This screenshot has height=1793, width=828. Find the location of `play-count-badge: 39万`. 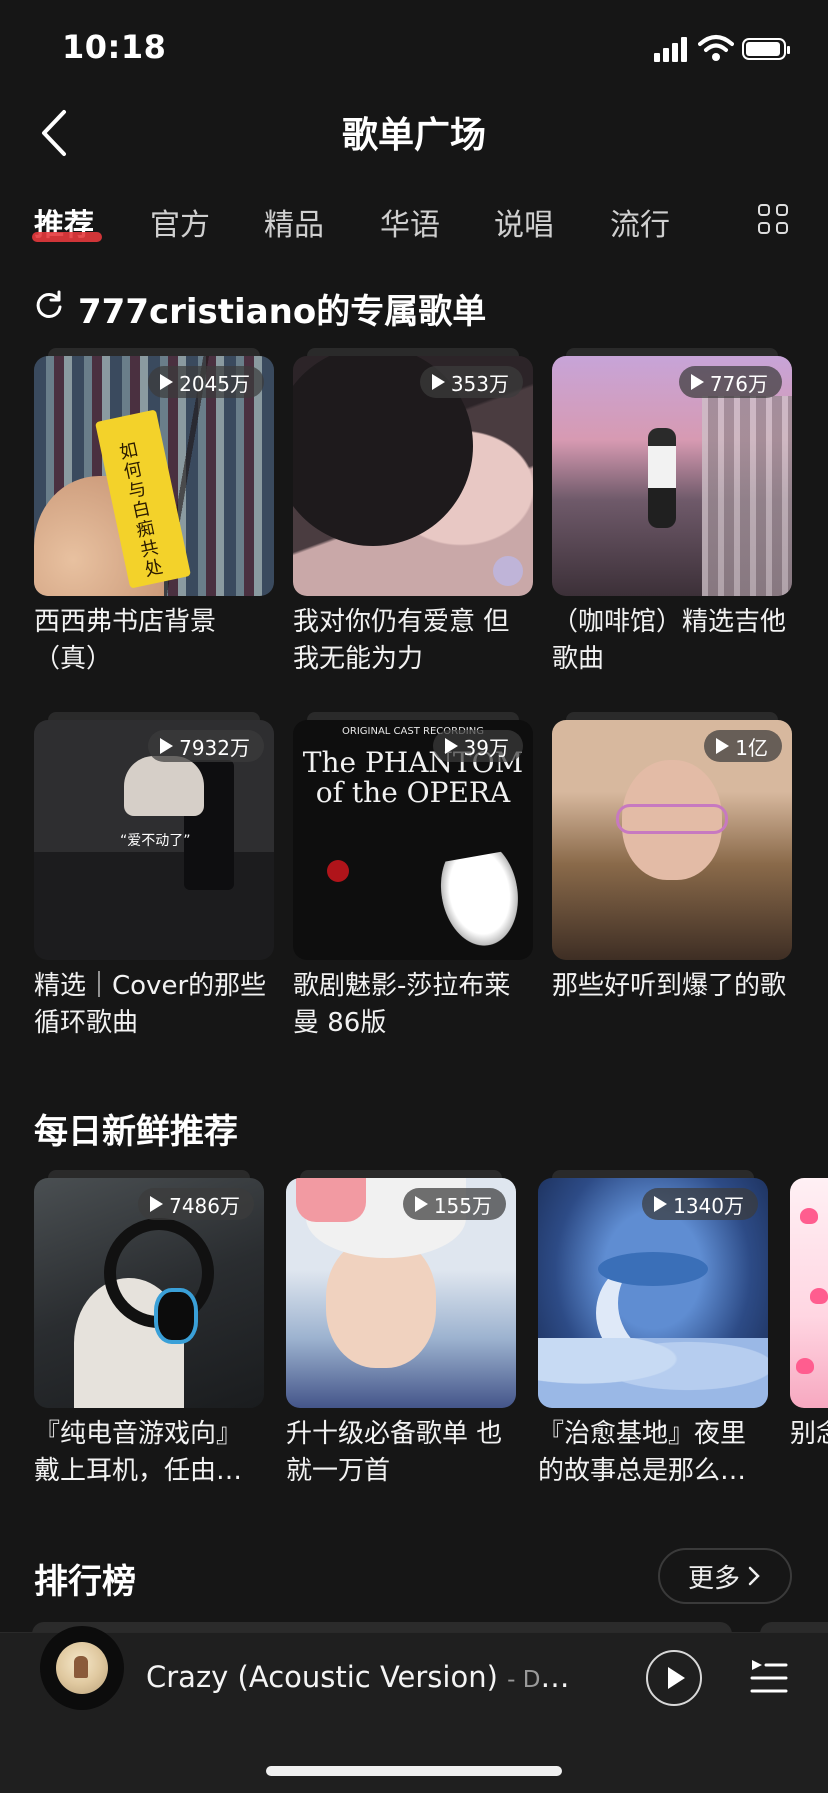

play-count-badge: 39万 is located at coordinates (477, 746).